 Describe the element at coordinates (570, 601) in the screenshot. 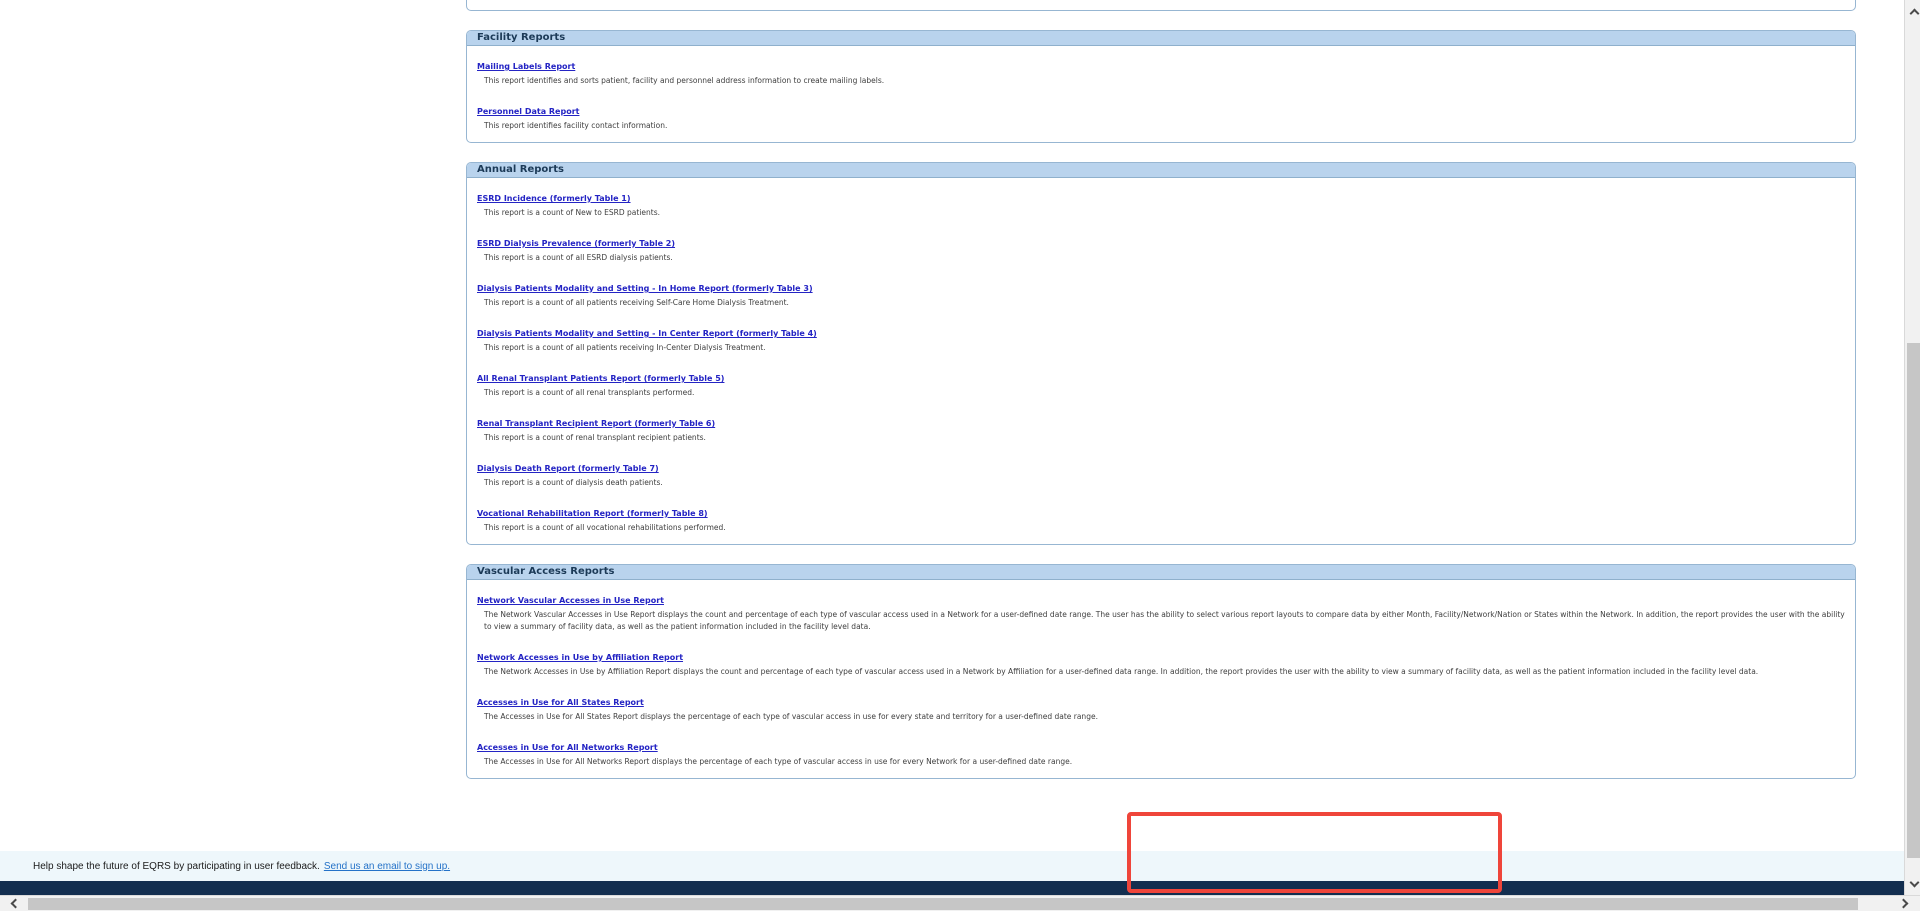

I see `report-link-network-vascular-accesses: Network Vascular Accesses in Use Report` at that location.